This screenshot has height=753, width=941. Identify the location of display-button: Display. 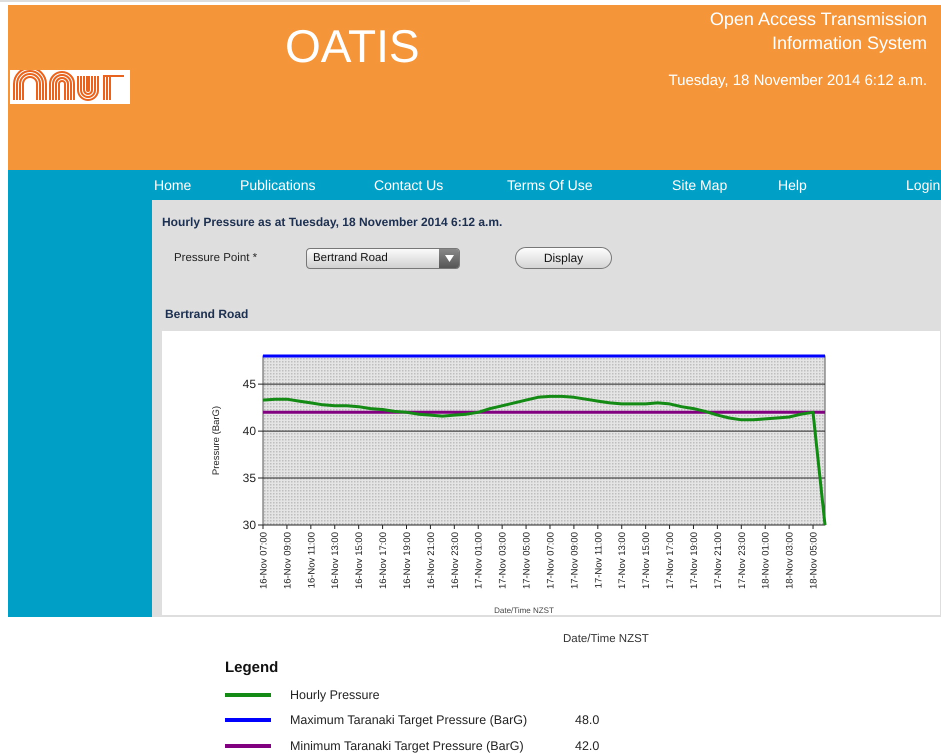
(563, 258).